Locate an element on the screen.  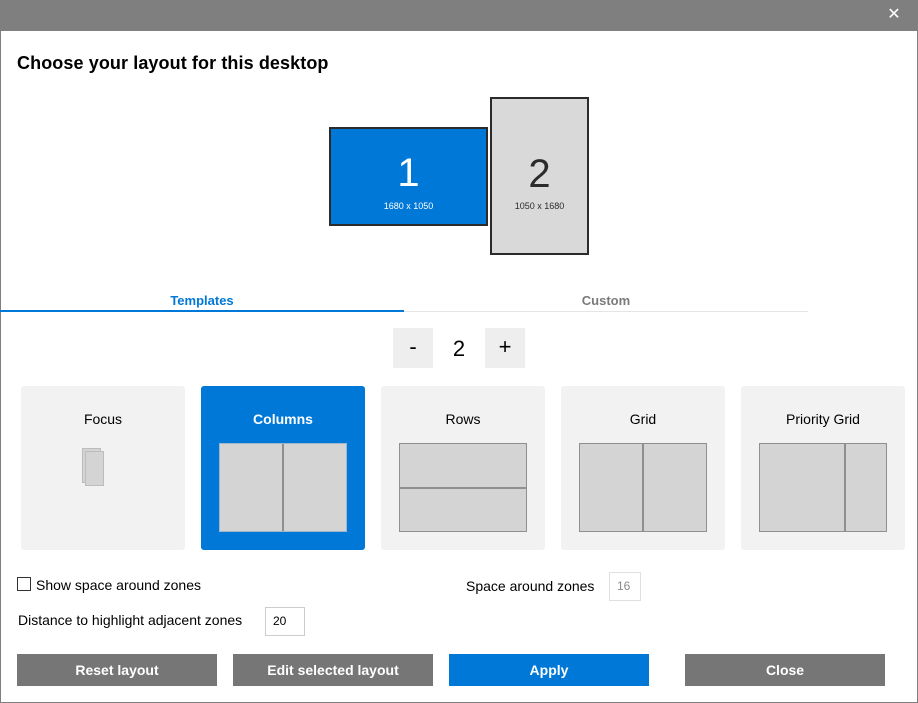
close-icon: ✕ is located at coordinates (894, 15).